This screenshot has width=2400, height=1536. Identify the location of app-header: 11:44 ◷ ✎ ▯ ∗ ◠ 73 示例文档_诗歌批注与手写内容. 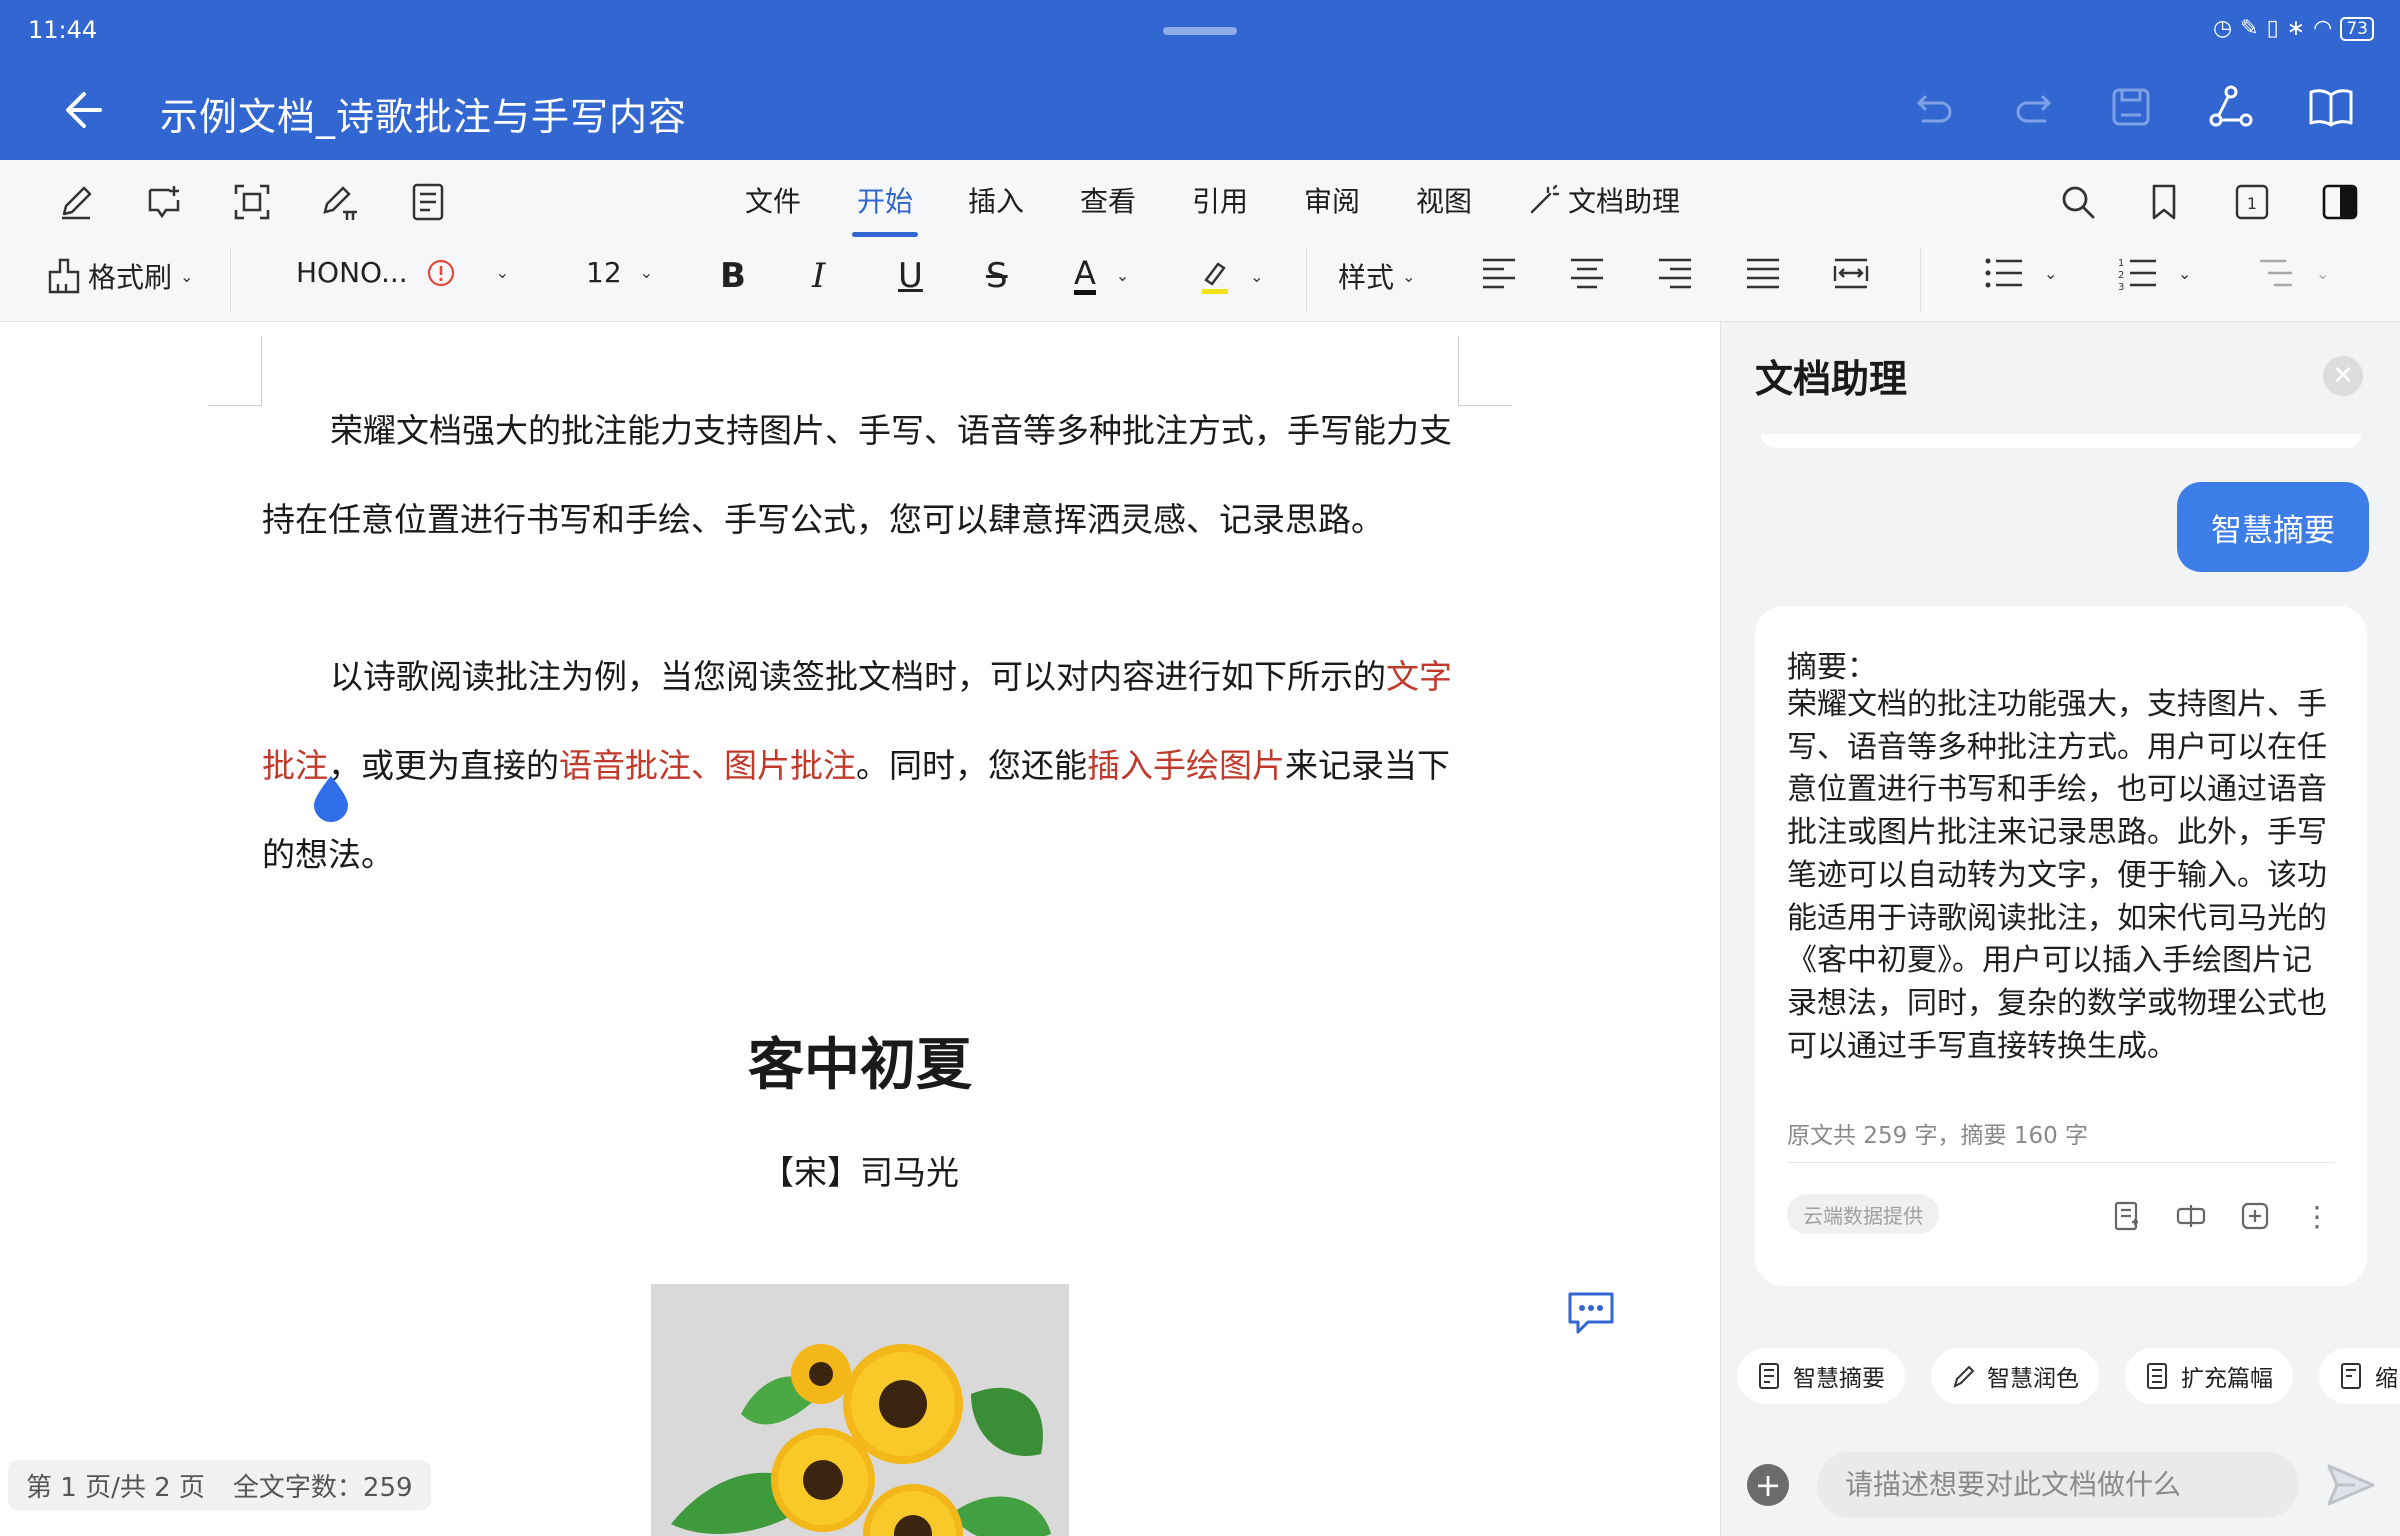
(1200, 80).